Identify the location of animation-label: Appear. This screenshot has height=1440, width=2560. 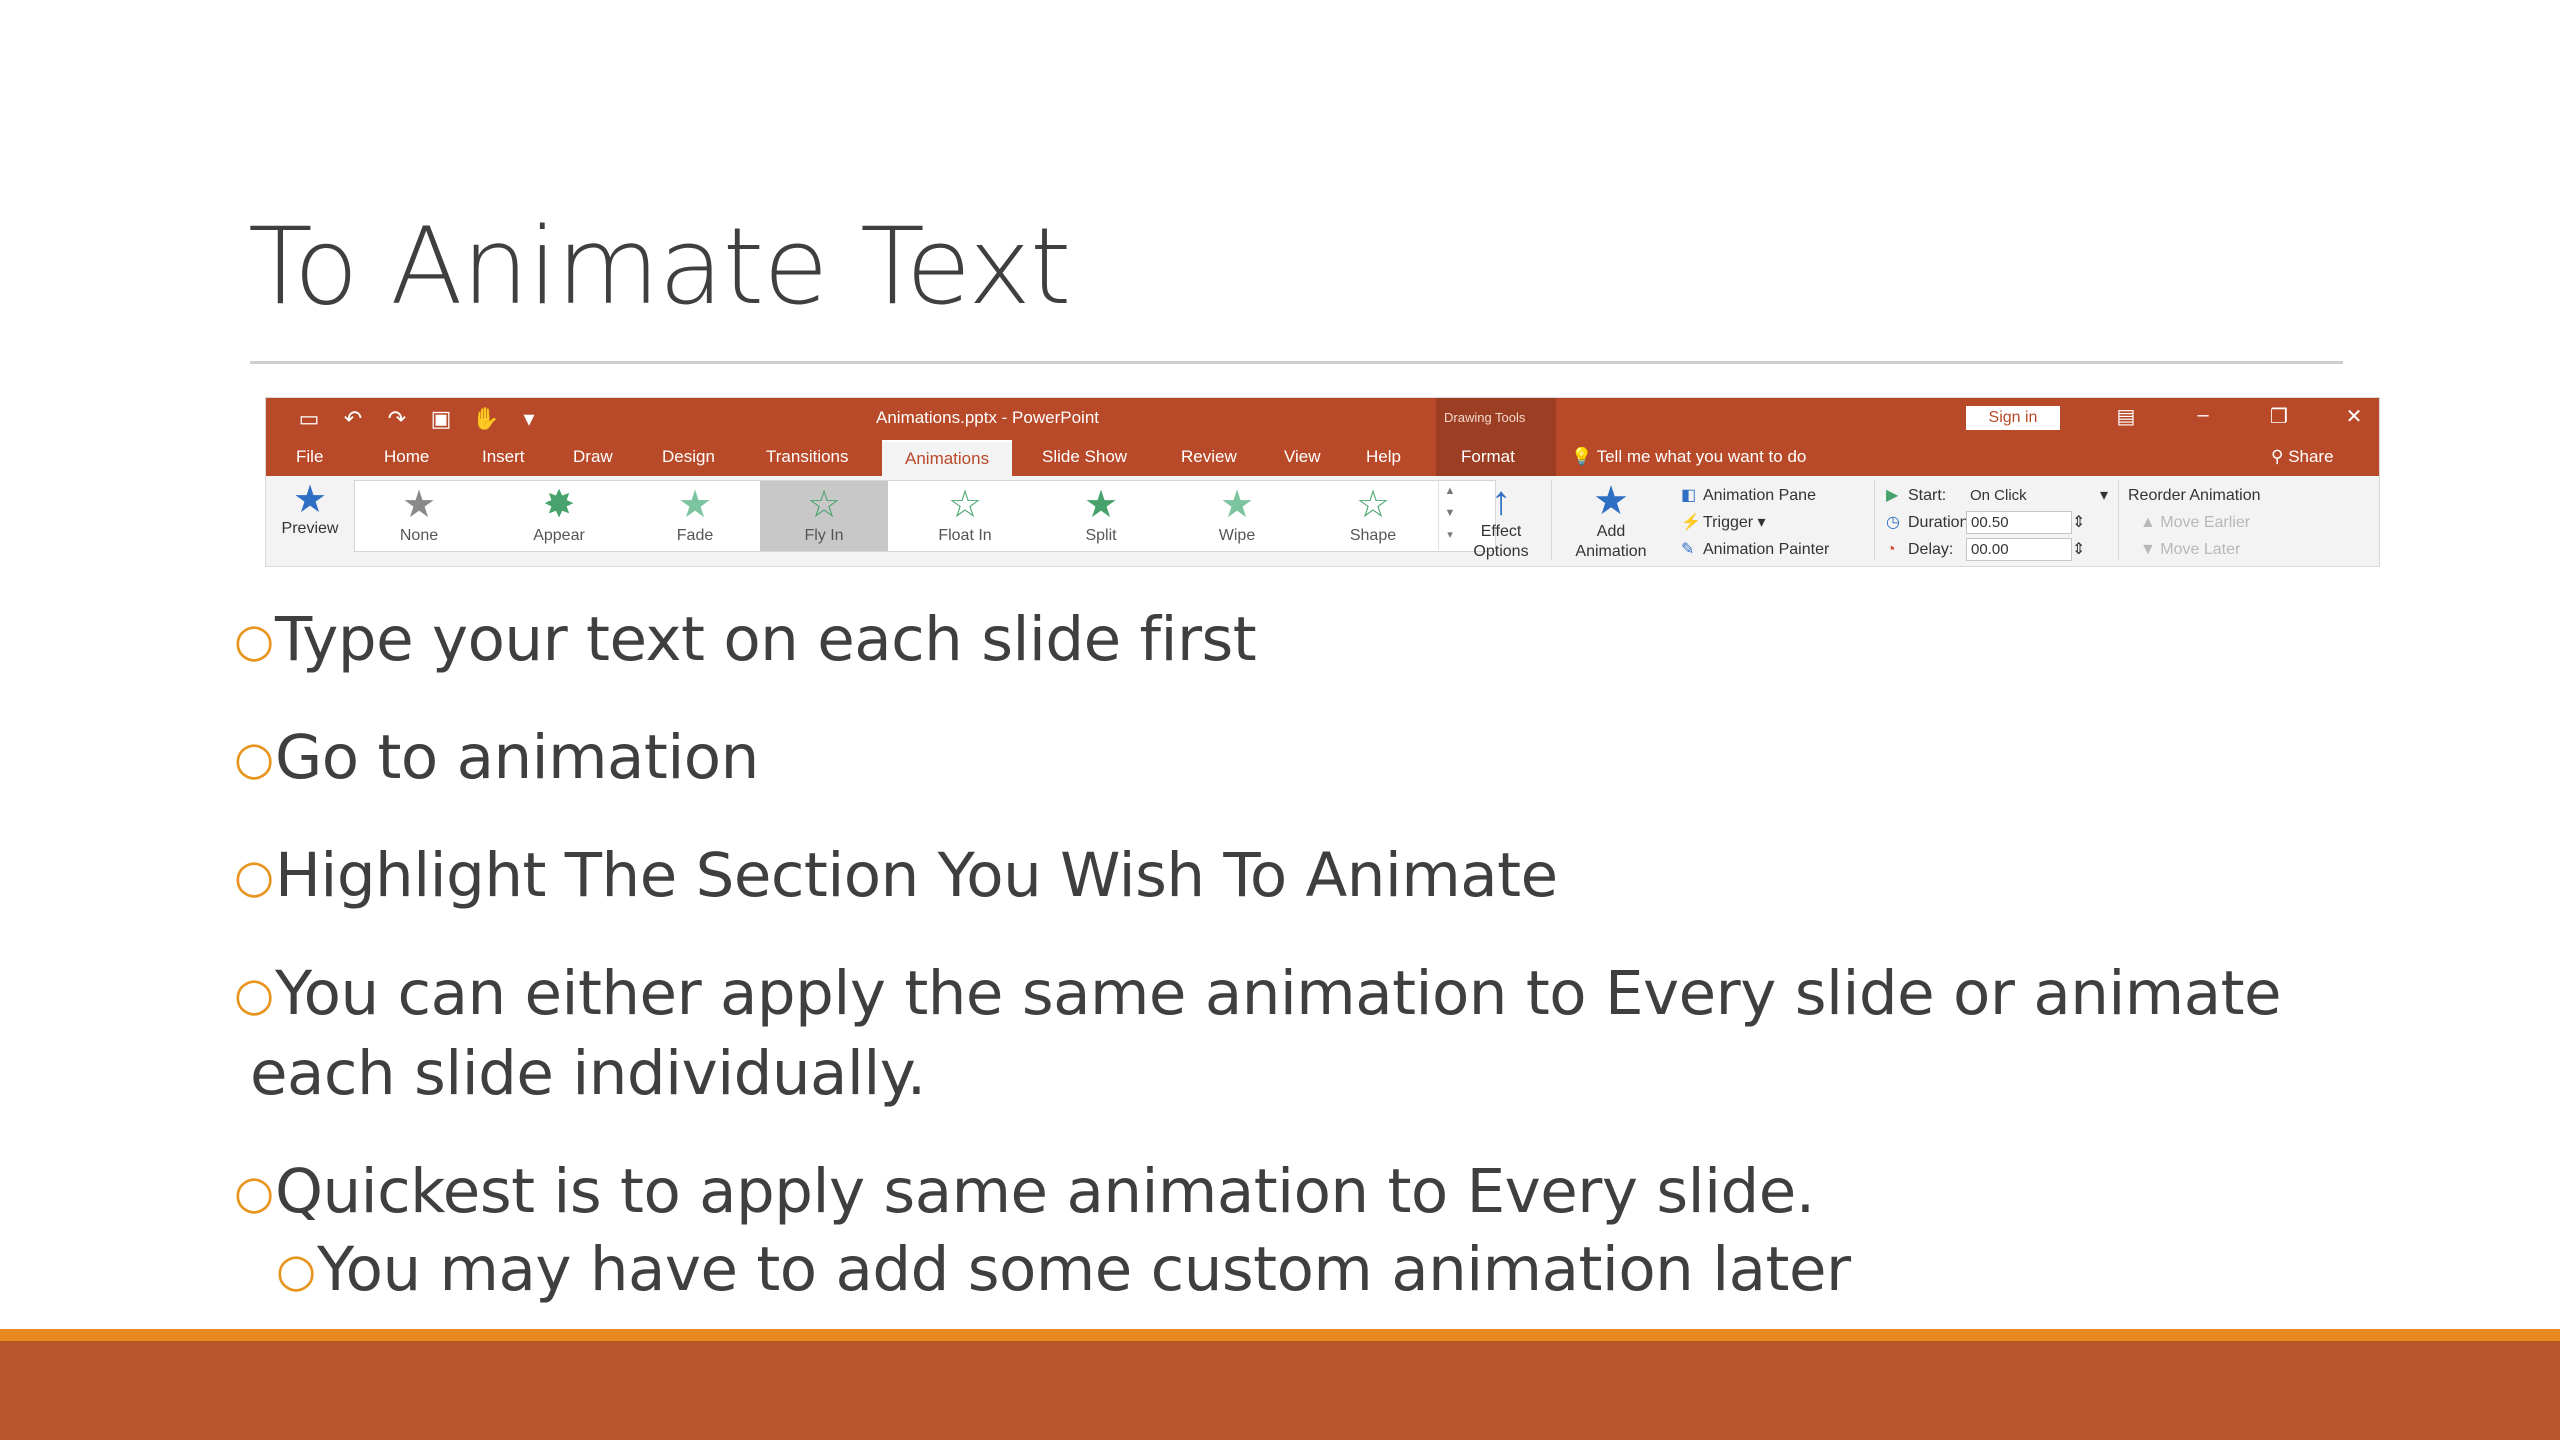
(559, 535).